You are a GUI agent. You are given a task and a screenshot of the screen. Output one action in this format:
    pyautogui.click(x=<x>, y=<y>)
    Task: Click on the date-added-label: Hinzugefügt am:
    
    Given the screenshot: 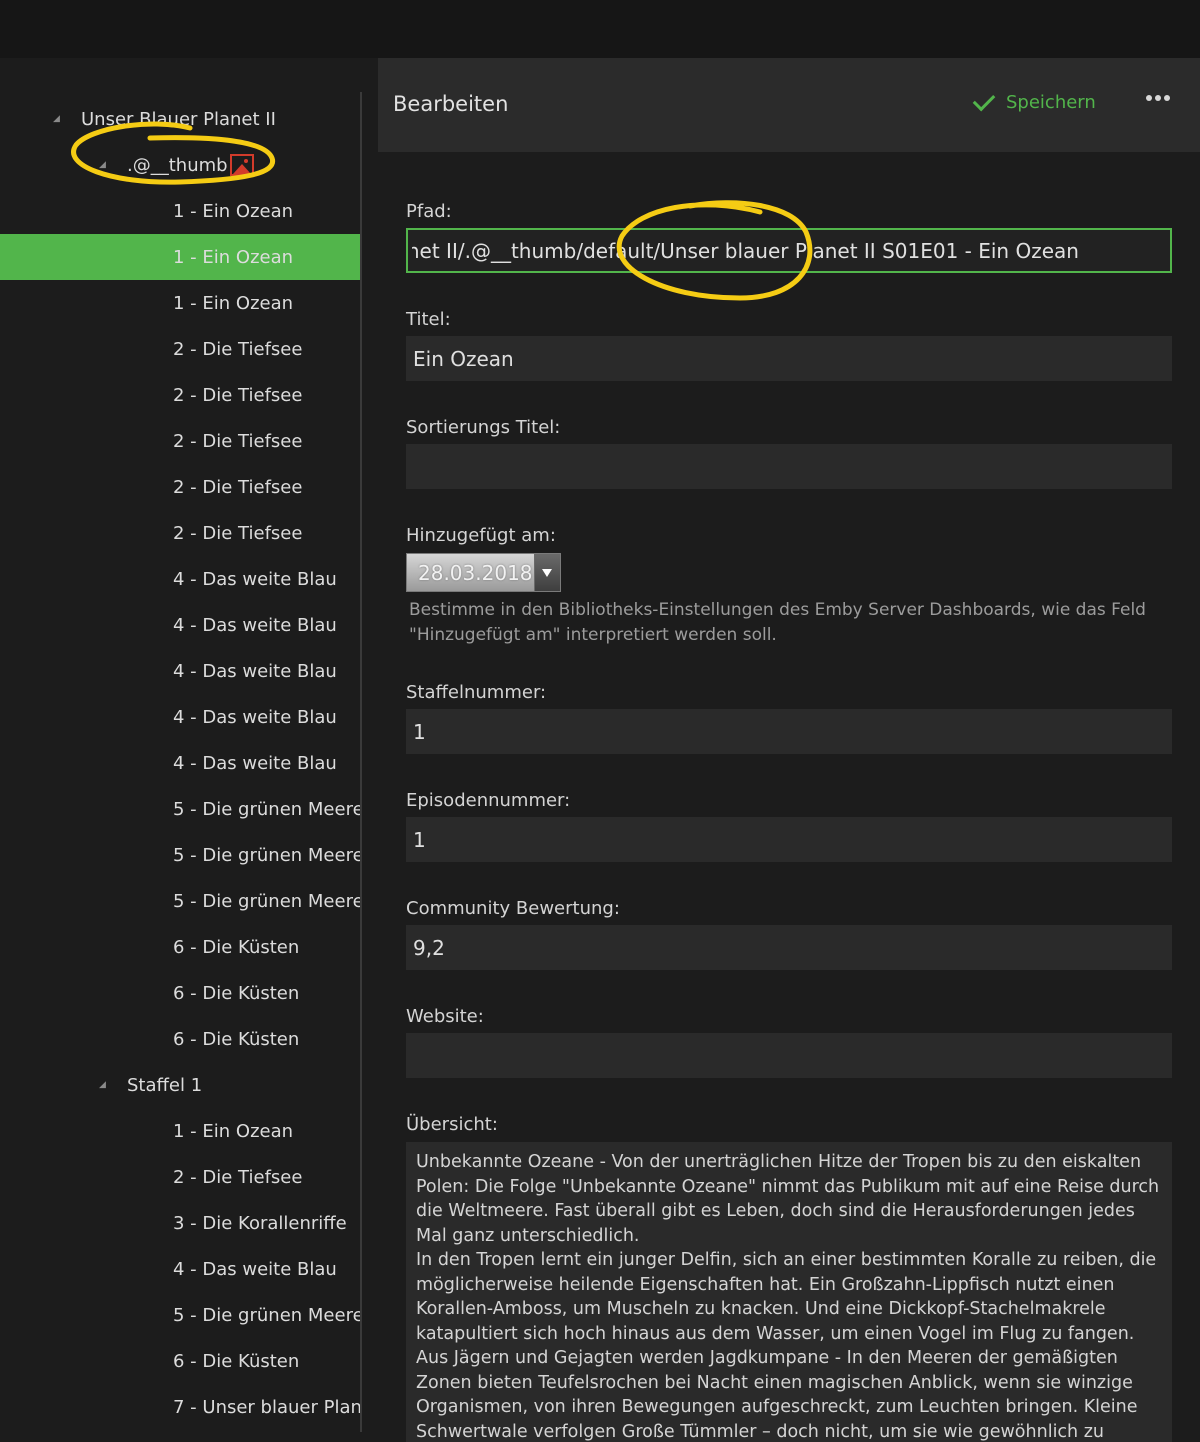 What is the action you would take?
    pyautogui.click(x=481, y=535)
    